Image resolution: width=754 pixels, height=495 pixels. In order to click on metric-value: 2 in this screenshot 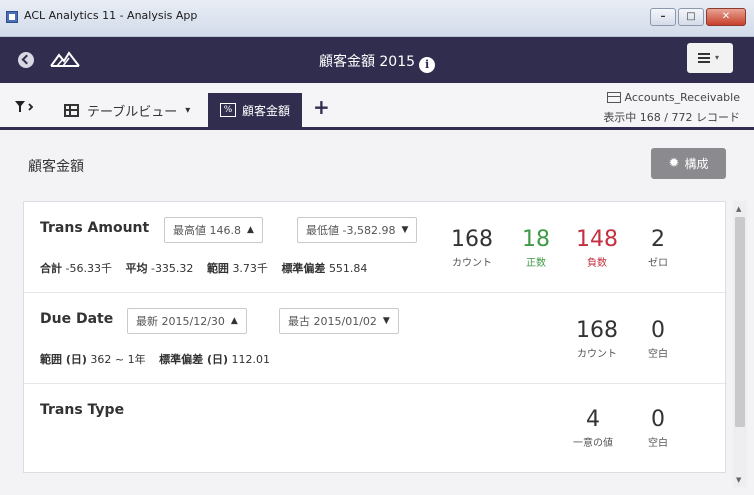, I will do `click(658, 239)`.